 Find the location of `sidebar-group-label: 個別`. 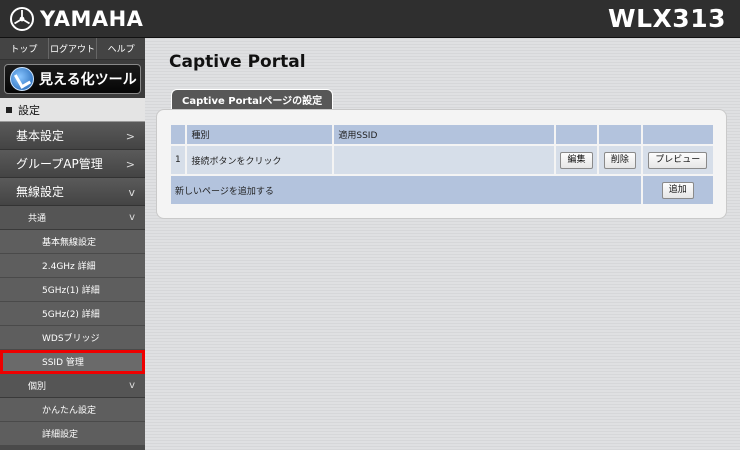

sidebar-group-label: 個別 is located at coordinates (37, 387).